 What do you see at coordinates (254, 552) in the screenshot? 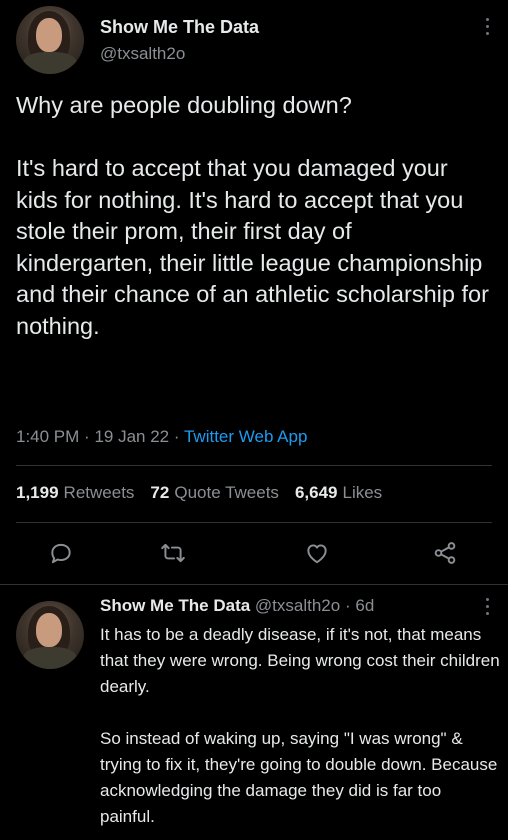
I see `tweet-actions` at bounding box center [254, 552].